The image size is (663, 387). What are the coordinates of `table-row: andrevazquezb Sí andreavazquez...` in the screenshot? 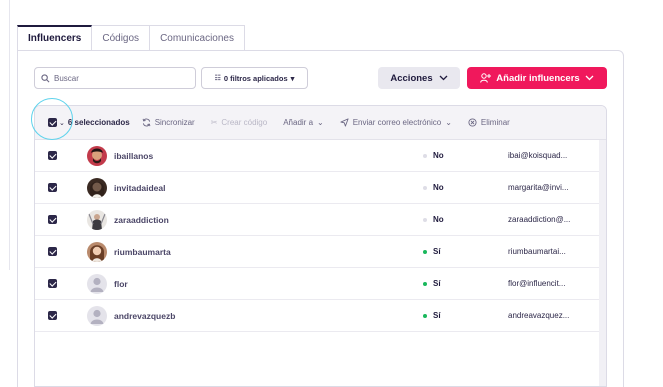 It's located at (317, 316).